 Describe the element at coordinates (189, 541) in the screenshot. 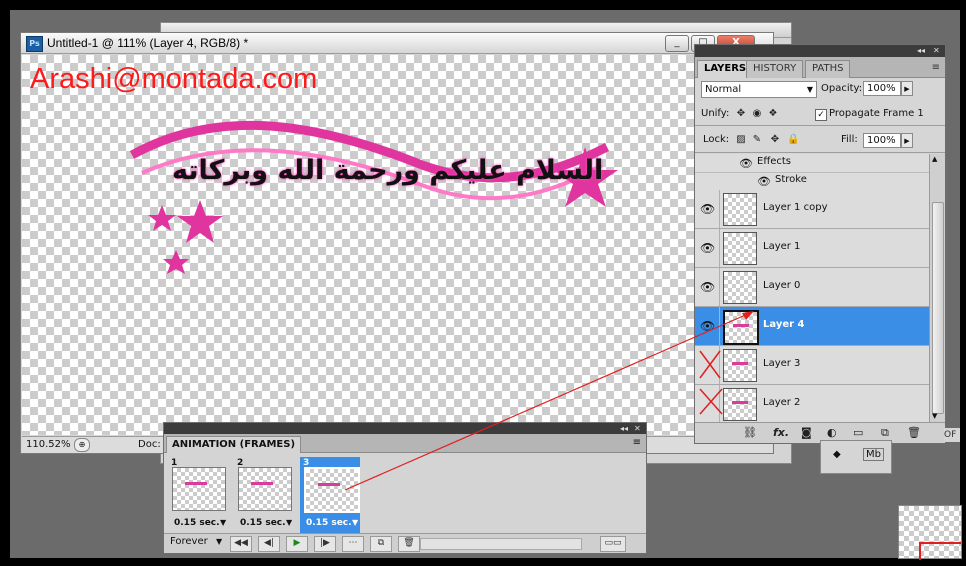

I see `loop-select: Forever` at that location.